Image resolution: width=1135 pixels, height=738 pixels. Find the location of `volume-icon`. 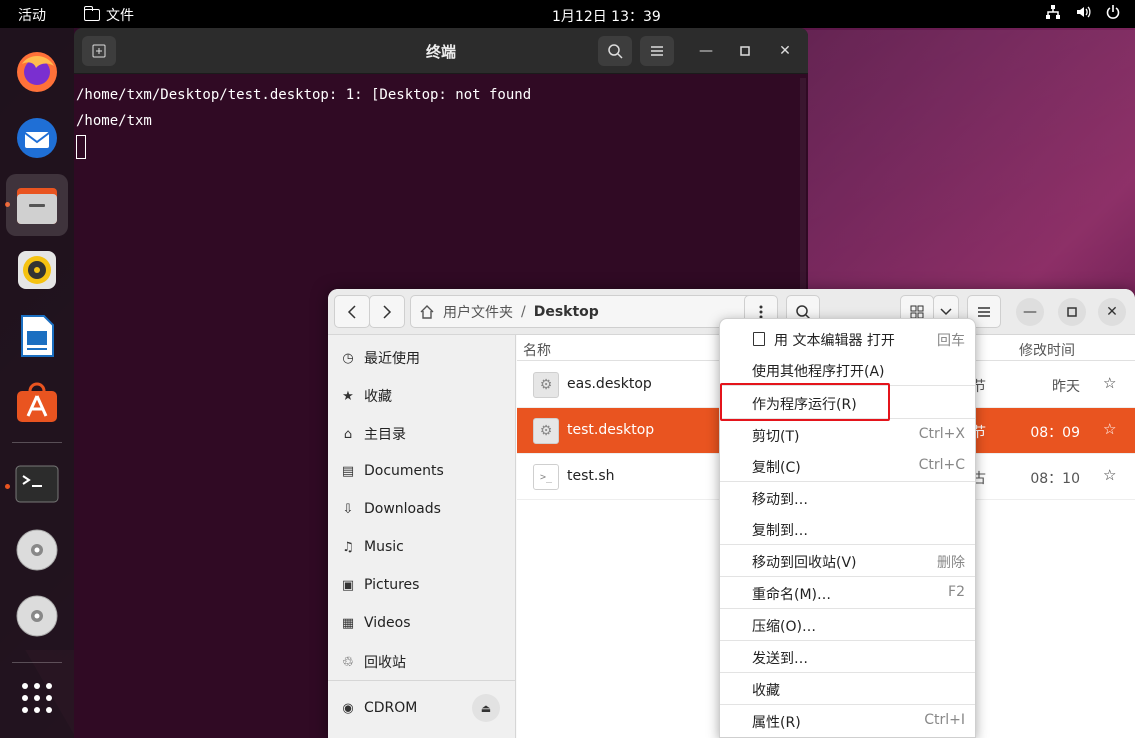

volume-icon is located at coordinates (1083, 14).